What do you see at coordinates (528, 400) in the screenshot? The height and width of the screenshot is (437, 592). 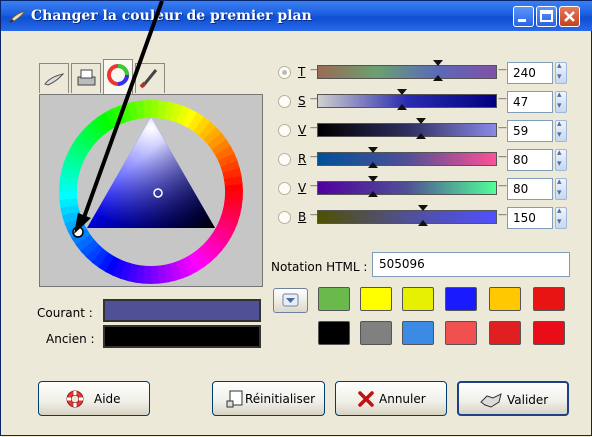 I see `ok-button-label: Valider` at bounding box center [528, 400].